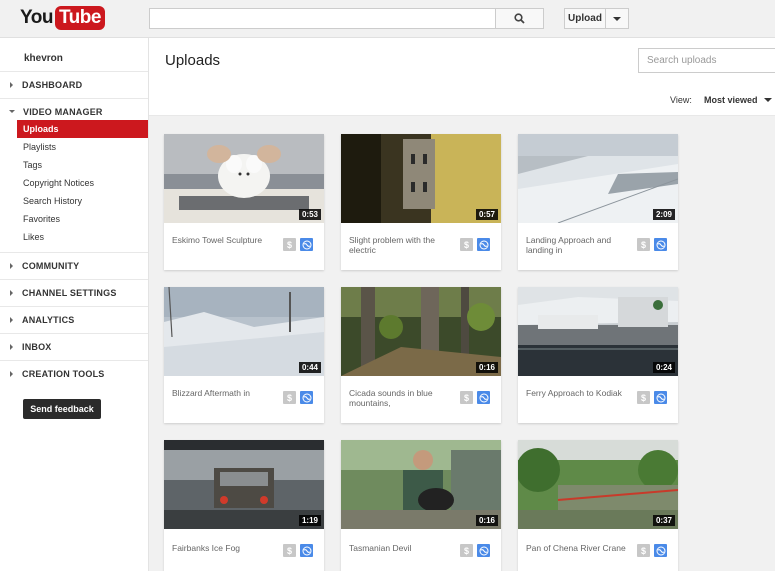  What do you see at coordinates (82, 129) in the screenshot?
I see `sidebar-item-uploads: Uploads` at bounding box center [82, 129].